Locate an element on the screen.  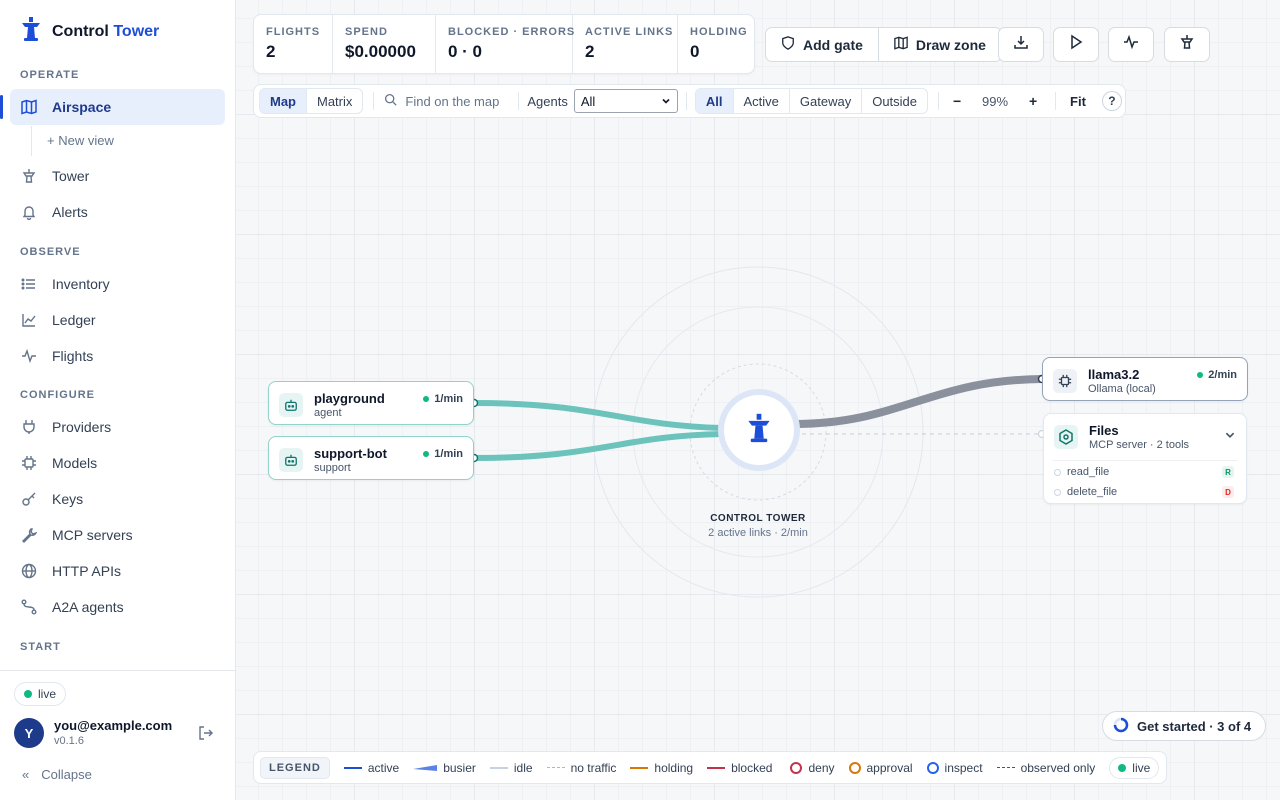
activity-icon is located at coordinates (1131, 44).